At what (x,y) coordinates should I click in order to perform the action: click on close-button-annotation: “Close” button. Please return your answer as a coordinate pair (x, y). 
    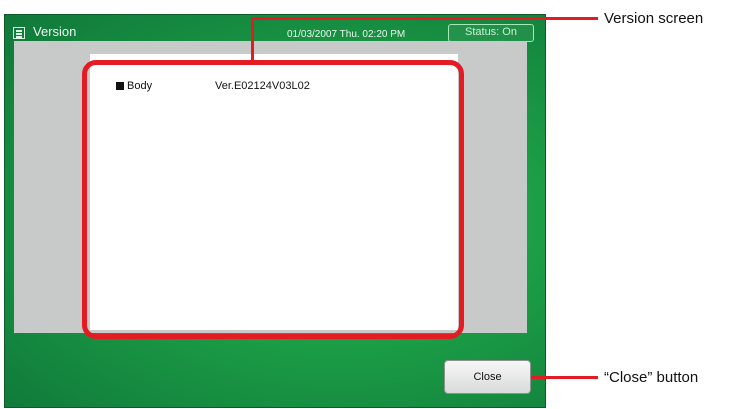
    Looking at the image, I should click on (651, 377).